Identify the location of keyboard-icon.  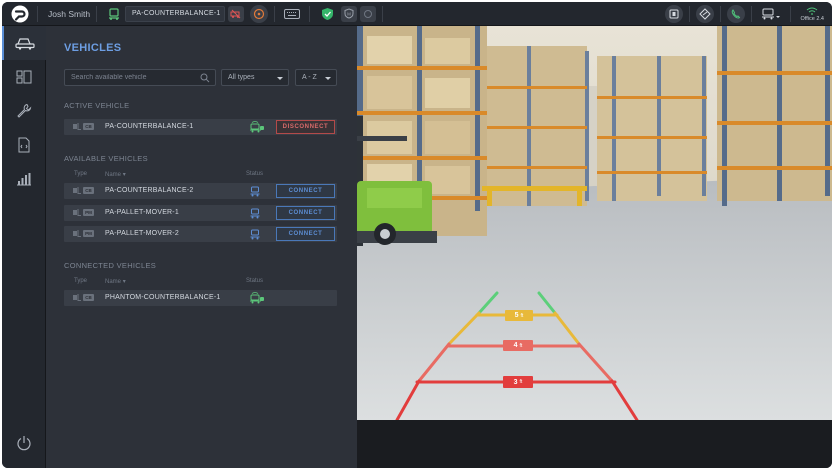
(292, 14).